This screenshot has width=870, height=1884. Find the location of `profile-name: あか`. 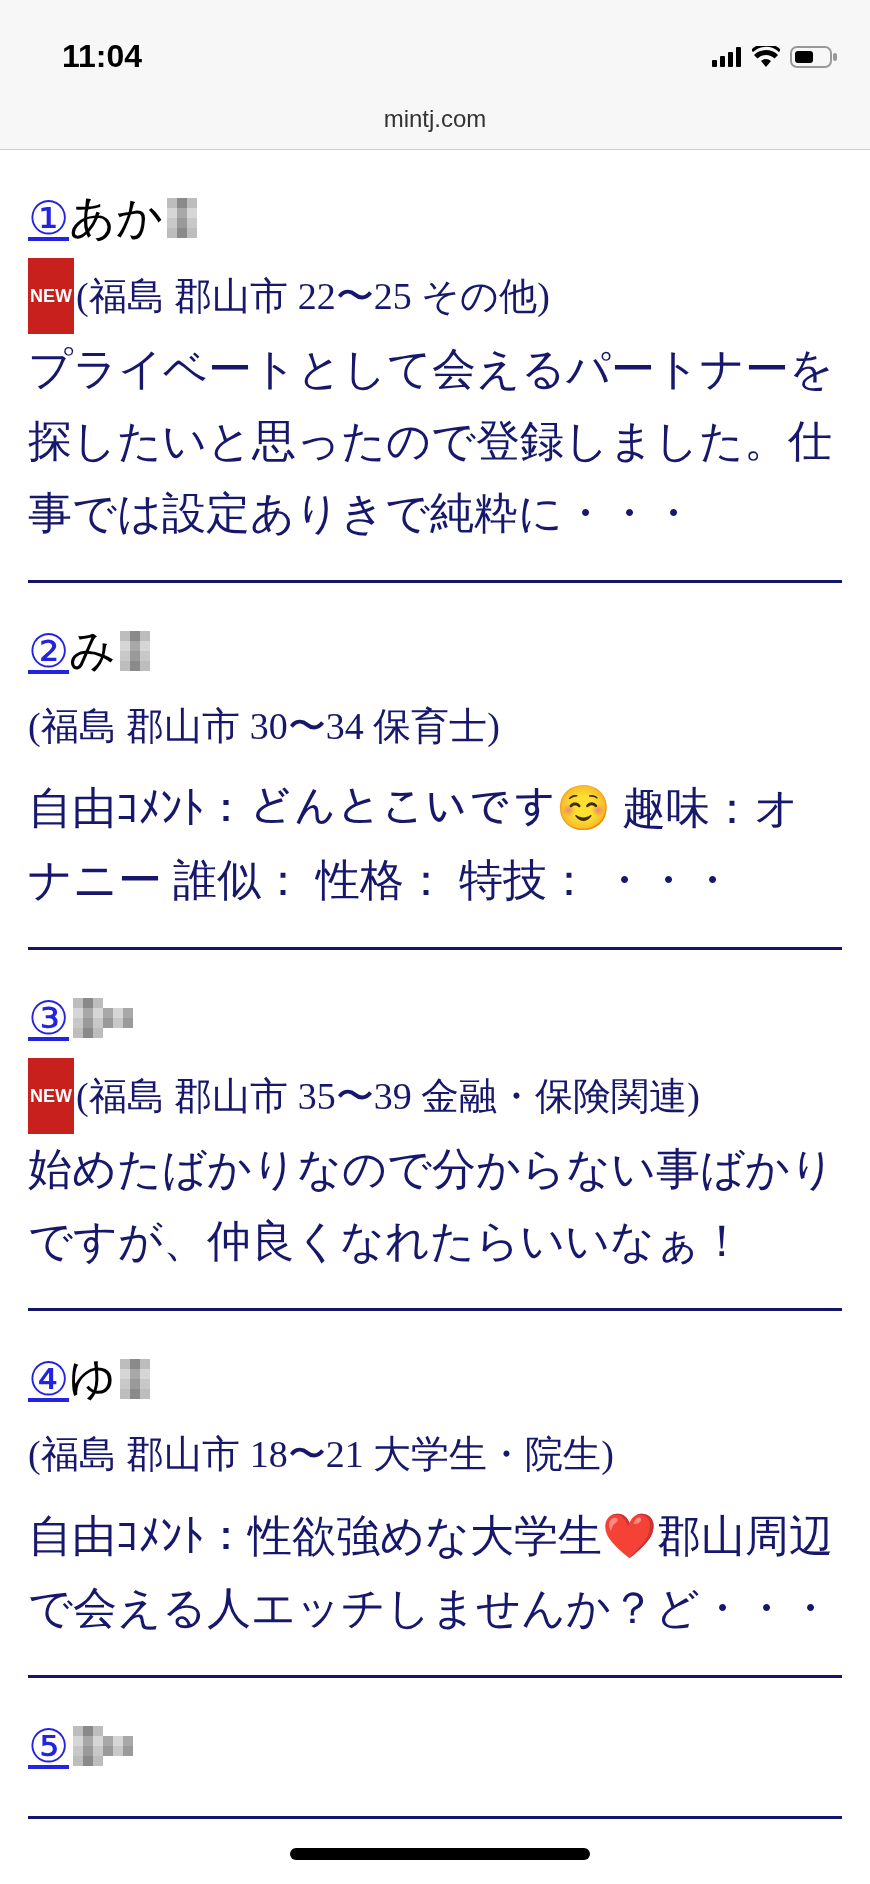

profile-name: あか is located at coordinates (116, 218).